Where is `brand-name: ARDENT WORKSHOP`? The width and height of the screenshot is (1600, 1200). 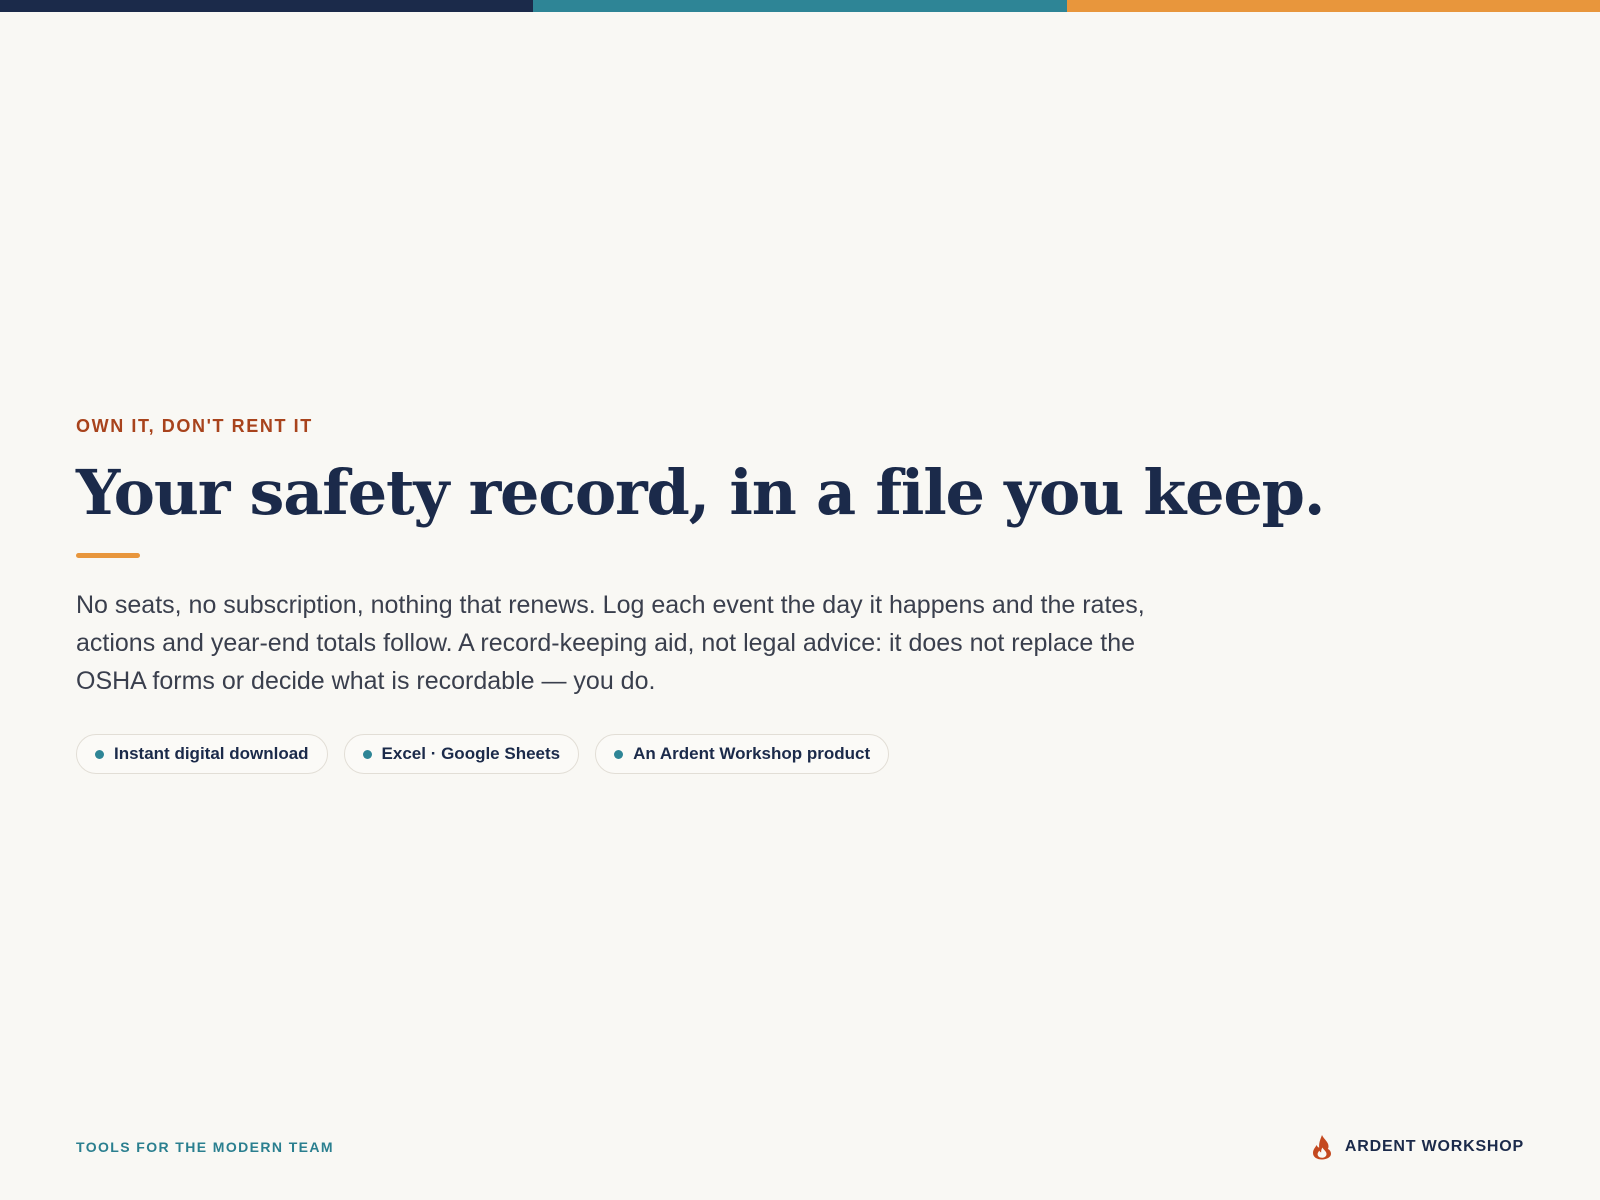
brand-name: ARDENT WORKSHOP is located at coordinates (1434, 1146).